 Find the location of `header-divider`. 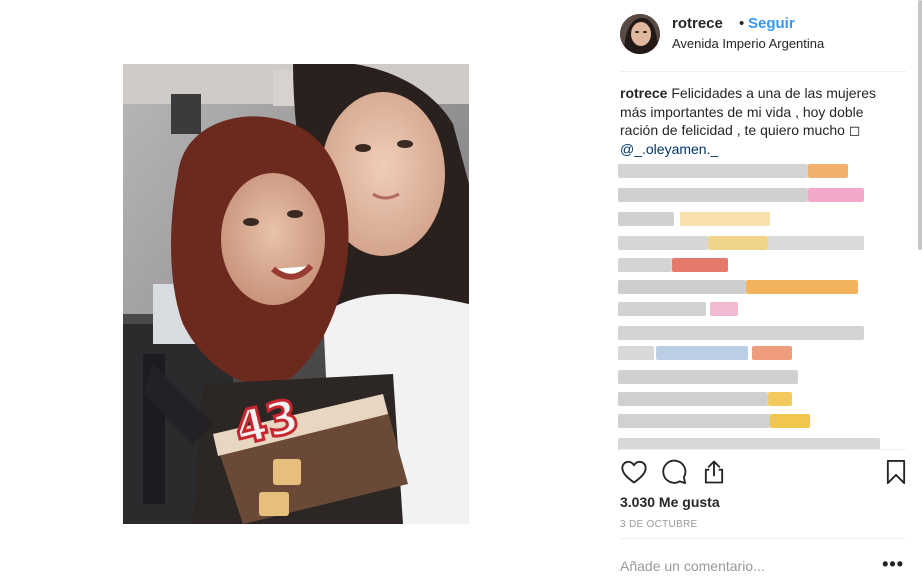

header-divider is located at coordinates (763, 71).